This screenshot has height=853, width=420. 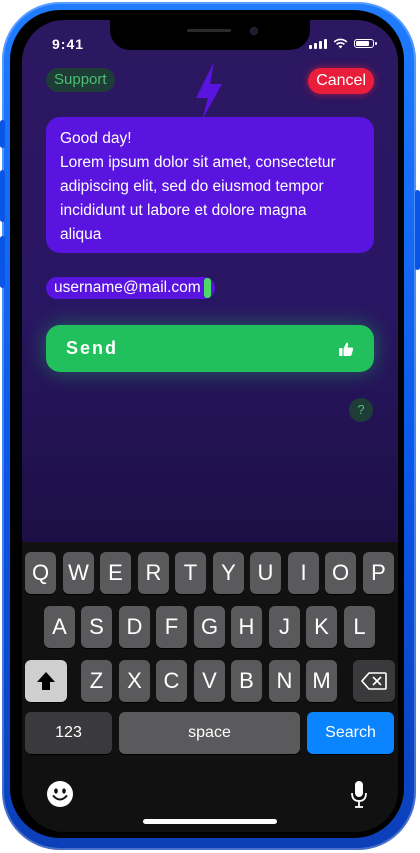 What do you see at coordinates (340, 43) in the screenshot?
I see `wifi-icon` at bounding box center [340, 43].